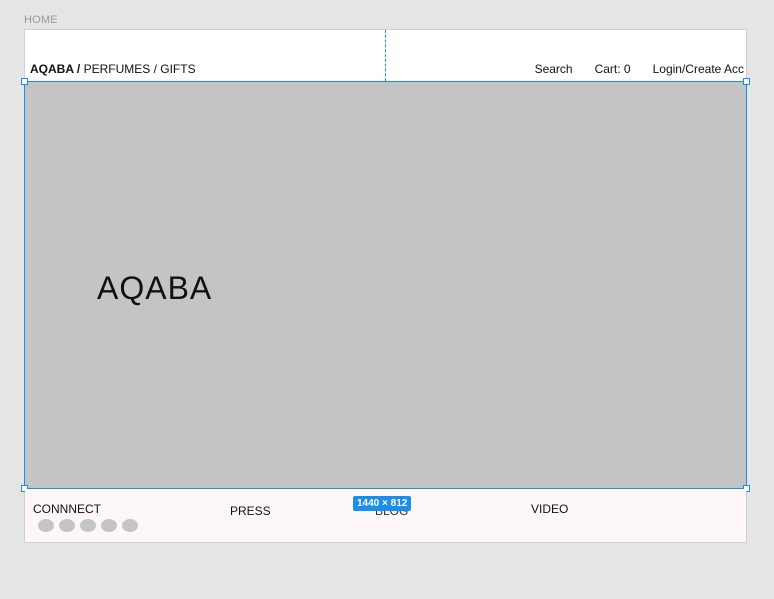 The width and height of the screenshot is (774, 599). Describe the element at coordinates (155, 288) in the screenshot. I see `hero-title: AQABA` at that location.